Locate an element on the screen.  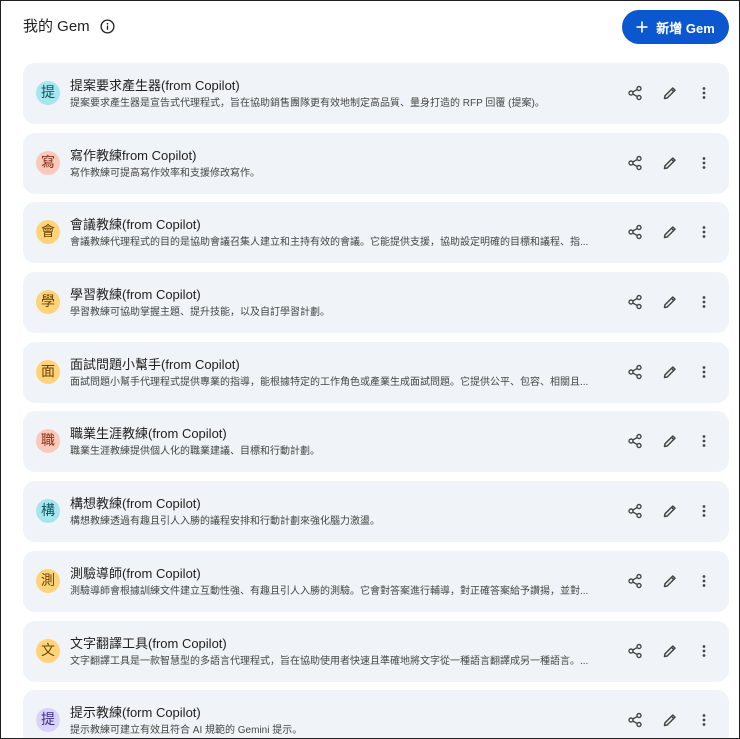
gem-card: 寫 寫作教練from Copilot) 寫作教練可提高寫作效率和支援修改寫作。 is located at coordinates (376, 163).